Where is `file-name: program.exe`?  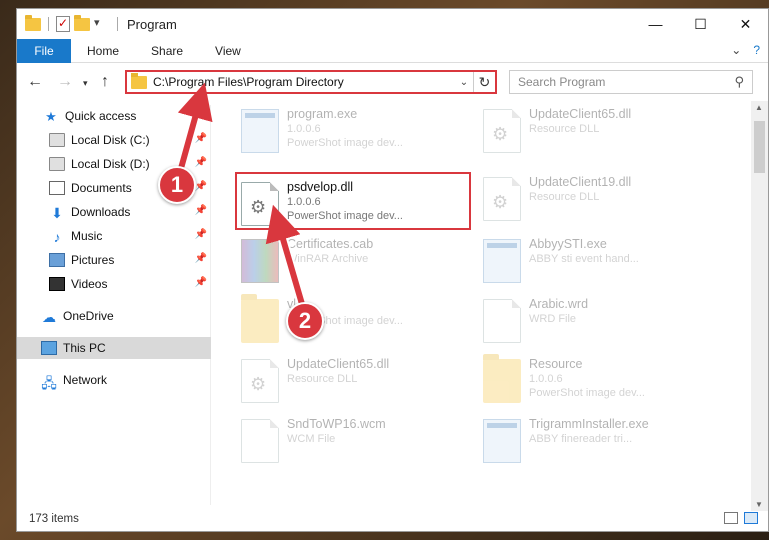
file-name: program.exe is located at coordinates (322, 114).